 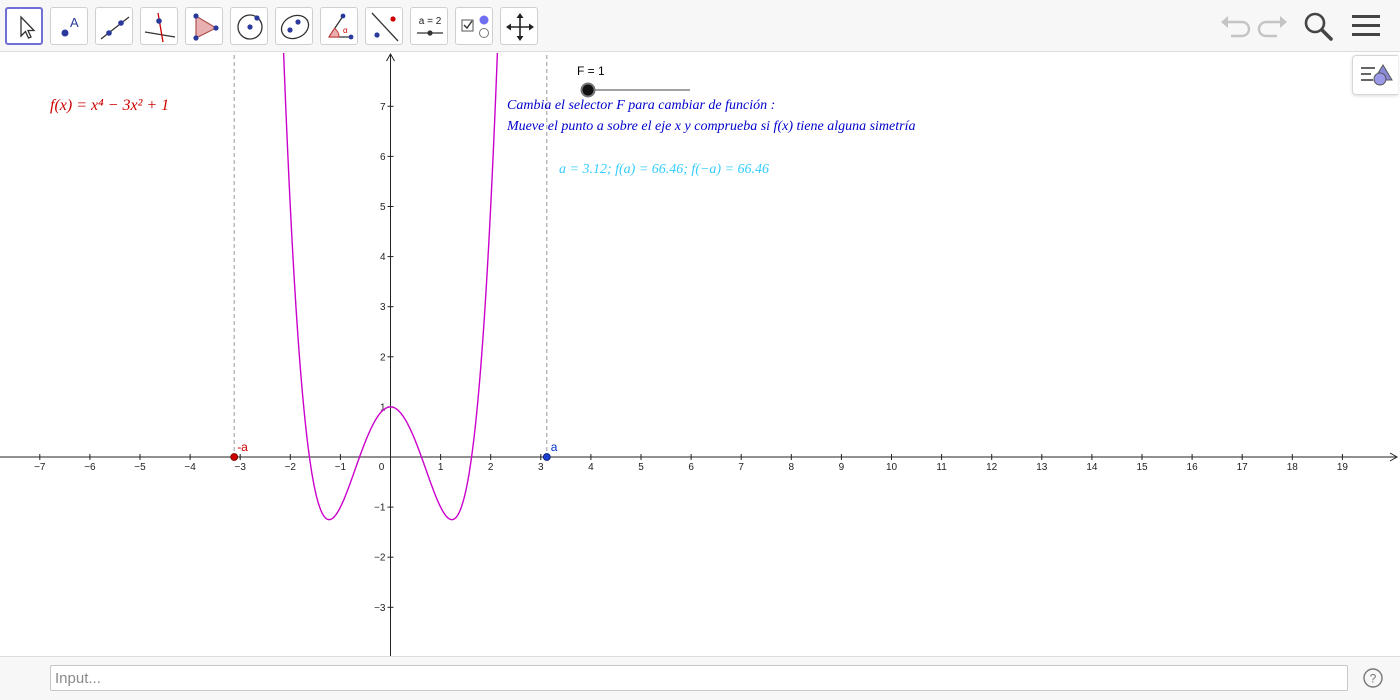 I want to click on svg-text: α, so click(x=345, y=30).